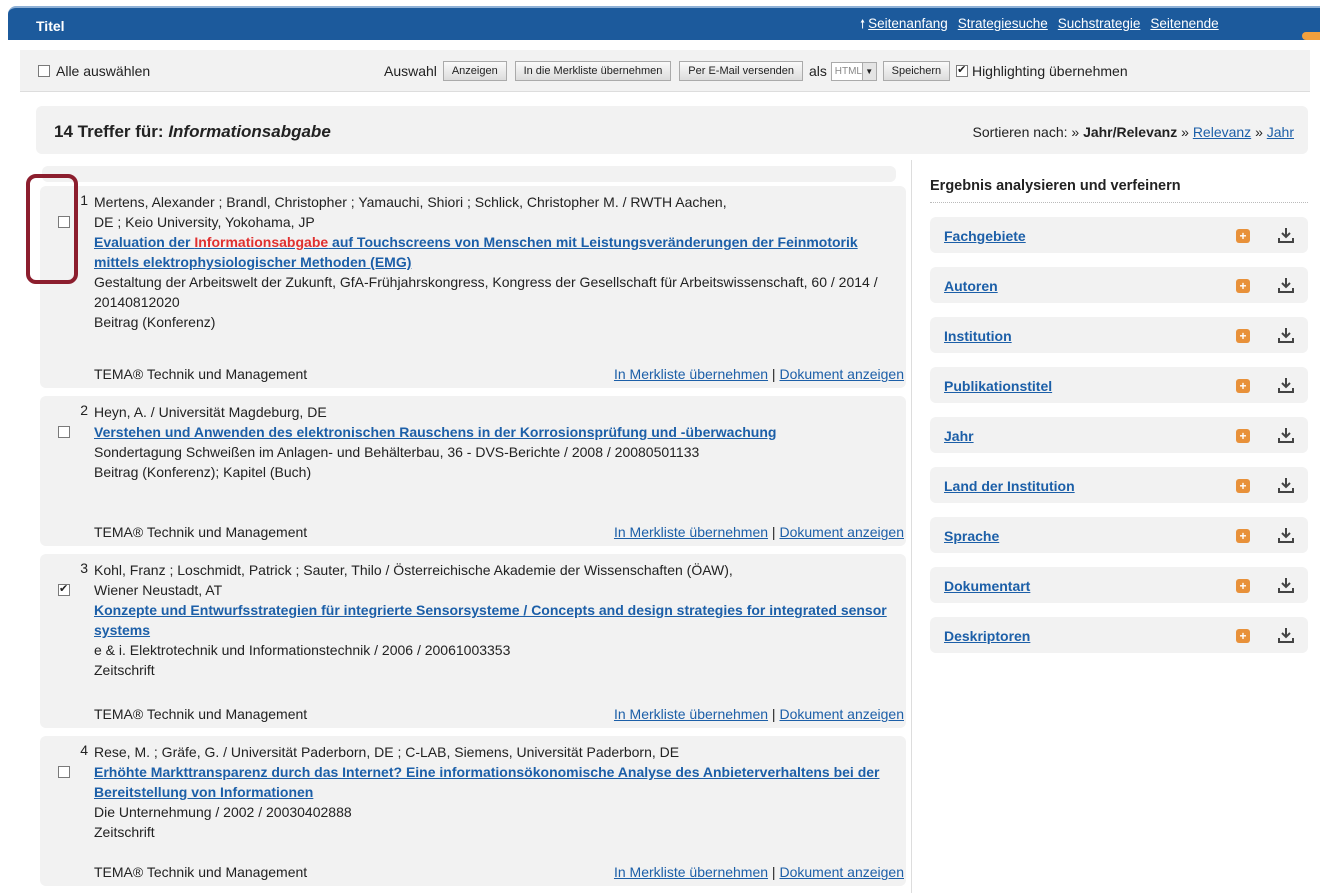  I want to click on facet-publikationstitel: Publikationstitel +, so click(1119, 385).